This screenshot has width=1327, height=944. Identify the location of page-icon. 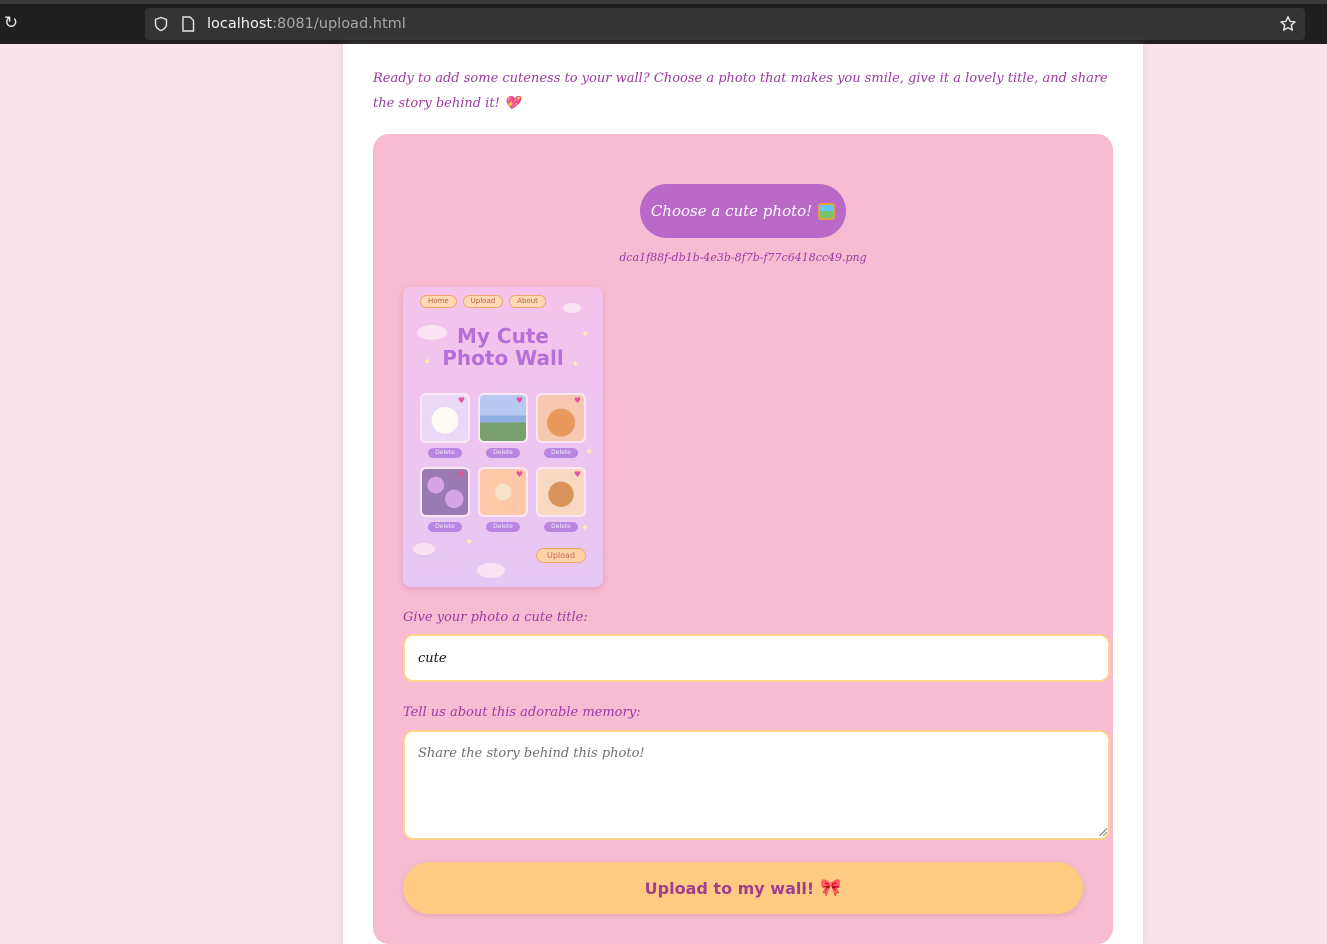
(188, 24).